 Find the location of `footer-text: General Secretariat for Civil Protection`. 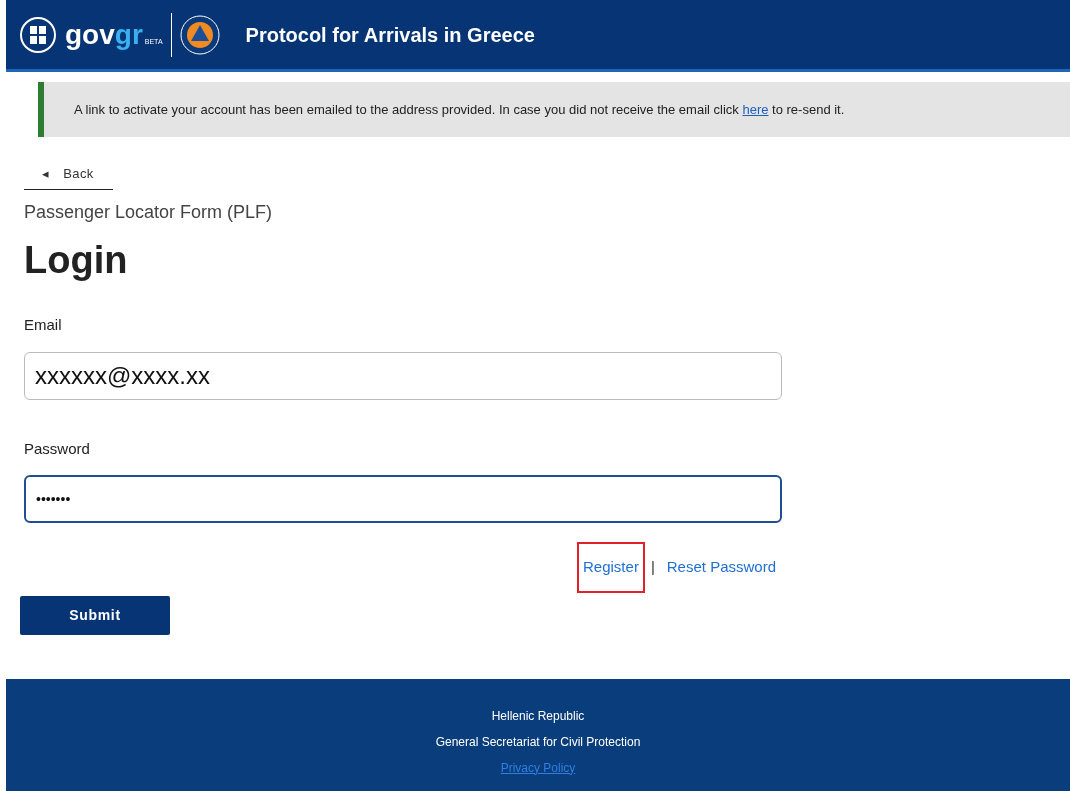

footer-text: General Secretariat for Civil Protection is located at coordinates (538, 742).